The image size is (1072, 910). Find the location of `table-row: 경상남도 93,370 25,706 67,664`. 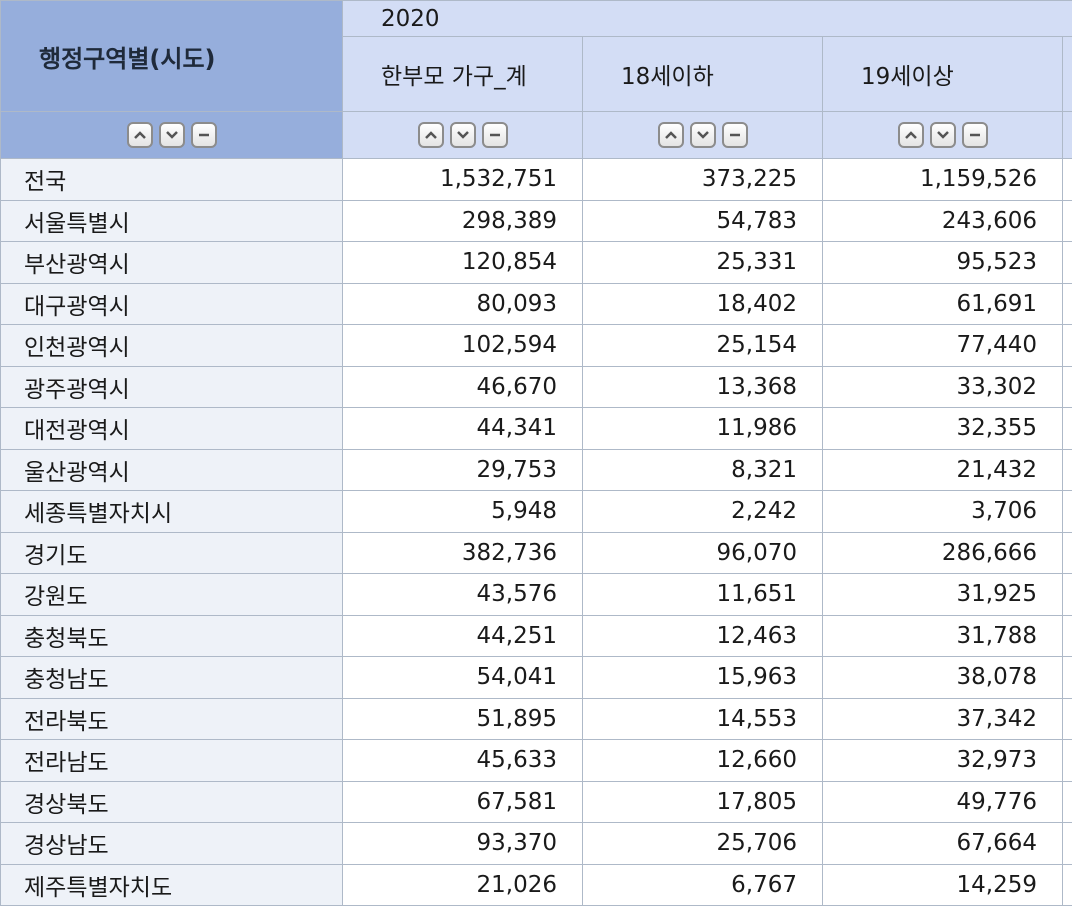

table-row: 경상남도 93,370 25,706 67,664 is located at coordinates (536, 843).